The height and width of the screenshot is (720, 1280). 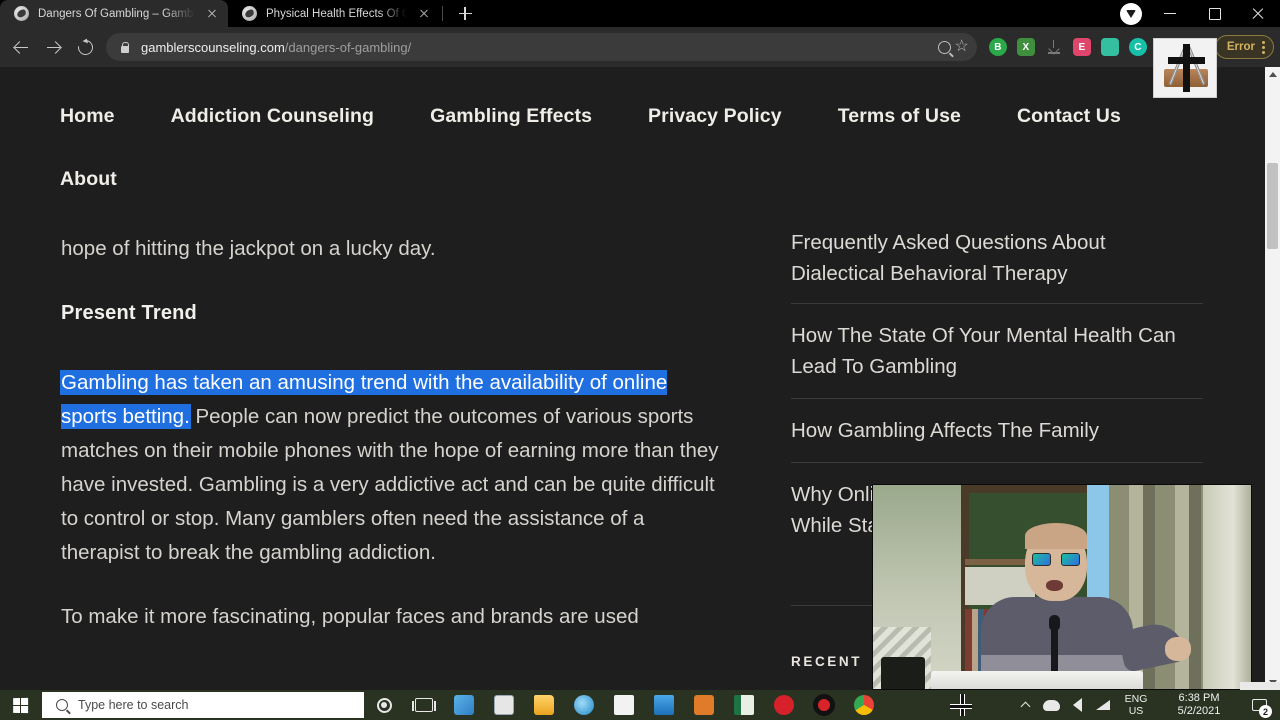 I want to click on arrow-right-icon, so click(x=53, y=47).